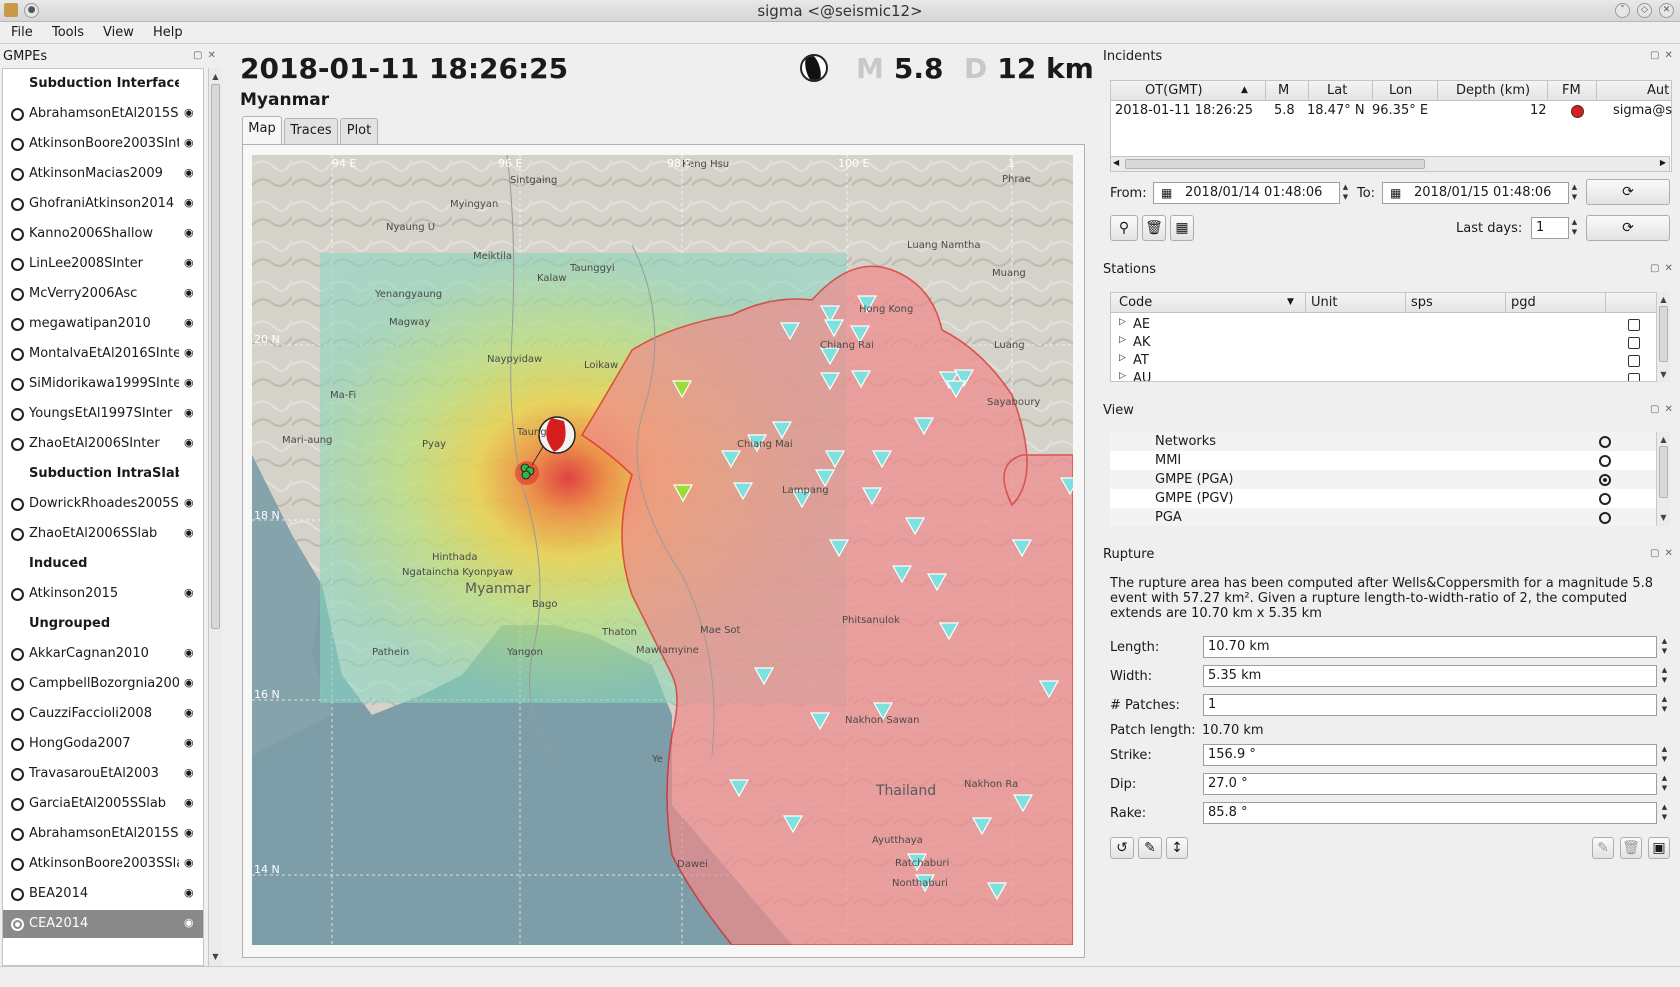 Image resolution: width=1680 pixels, height=987 pixels. I want to click on hscroll-thumb, so click(1275, 164).